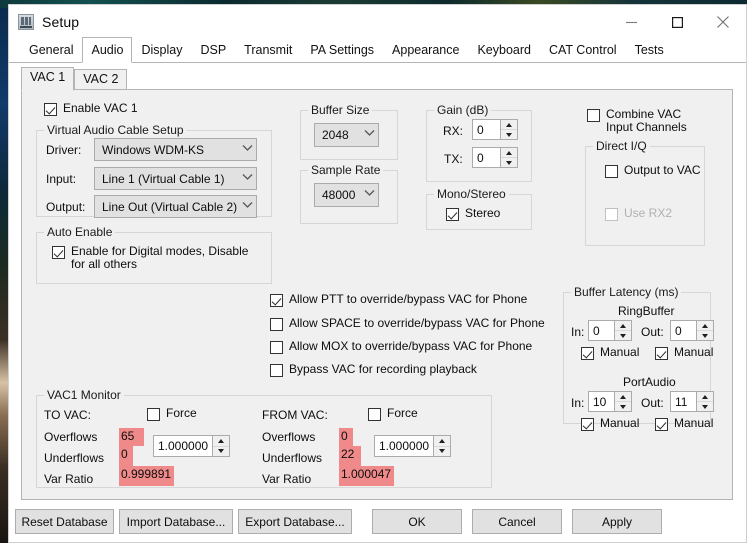 The height and width of the screenshot is (543, 747). Describe the element at coordinates (610, 330) in the screenshot. I see `ringbuffer-in-stepper: 0` at that location.